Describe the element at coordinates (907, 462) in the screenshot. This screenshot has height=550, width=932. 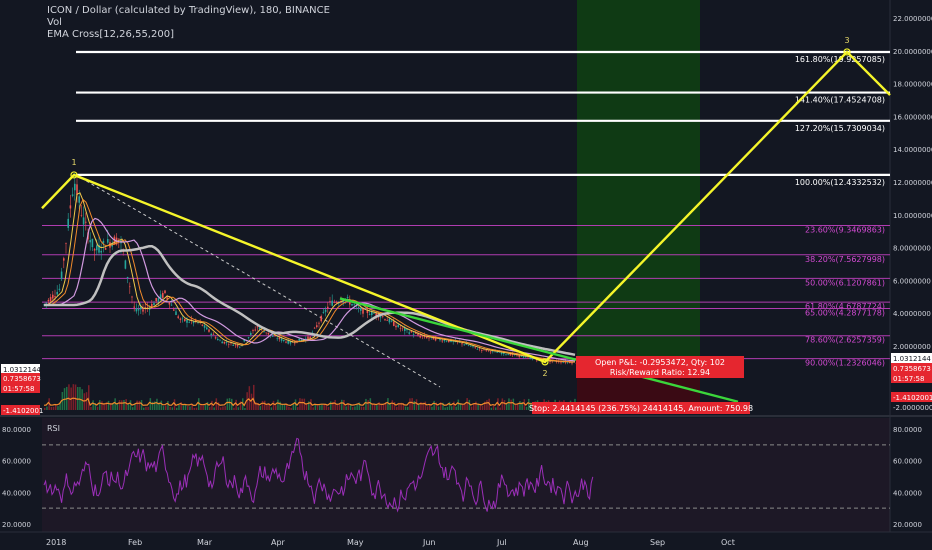
I see `rsi-right-tick: 60.0000` at that location.